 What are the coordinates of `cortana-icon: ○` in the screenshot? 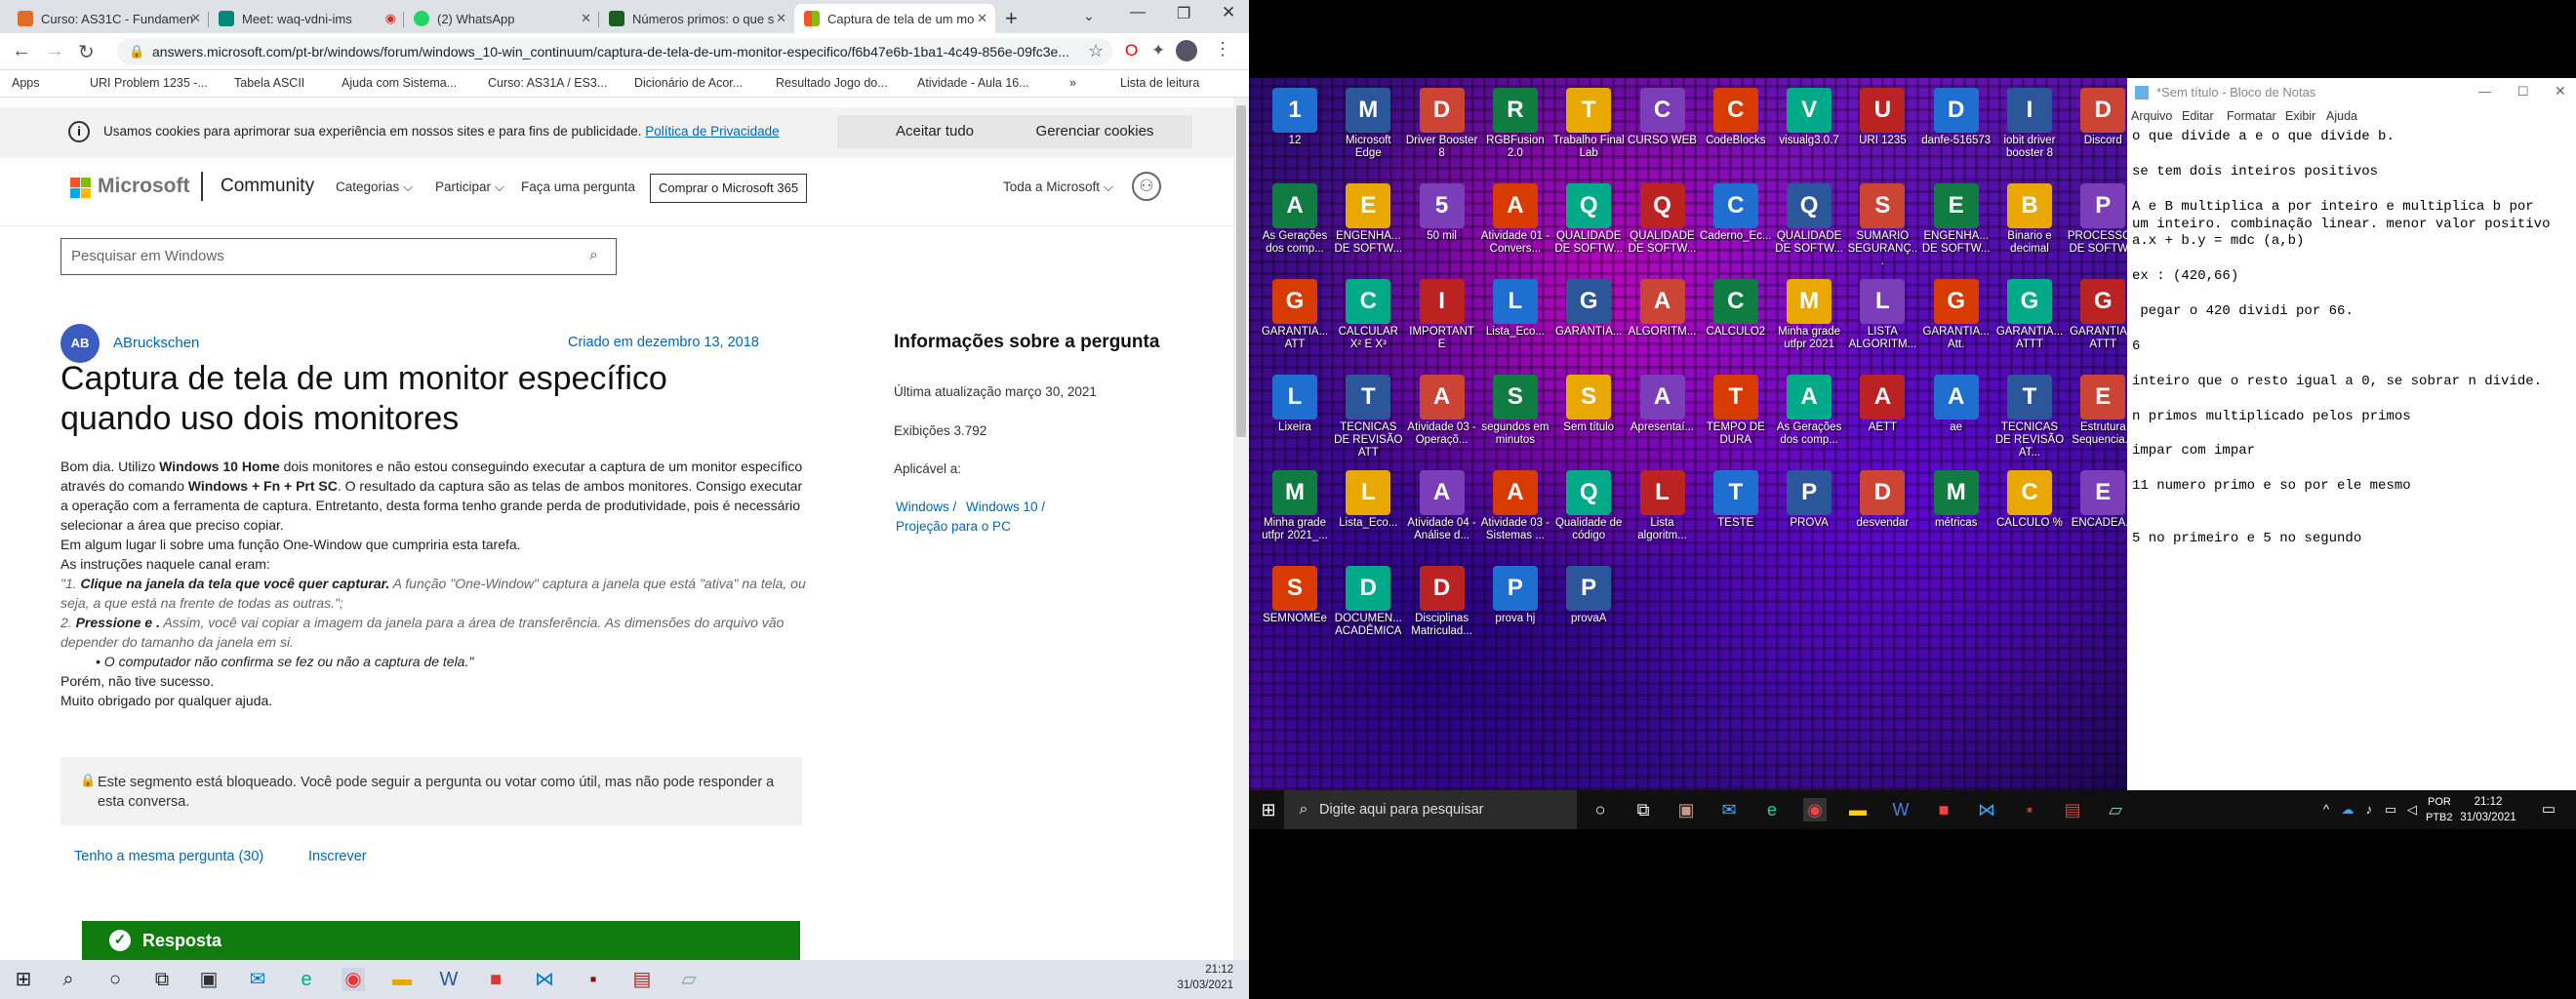 It's located at (1600, 809).